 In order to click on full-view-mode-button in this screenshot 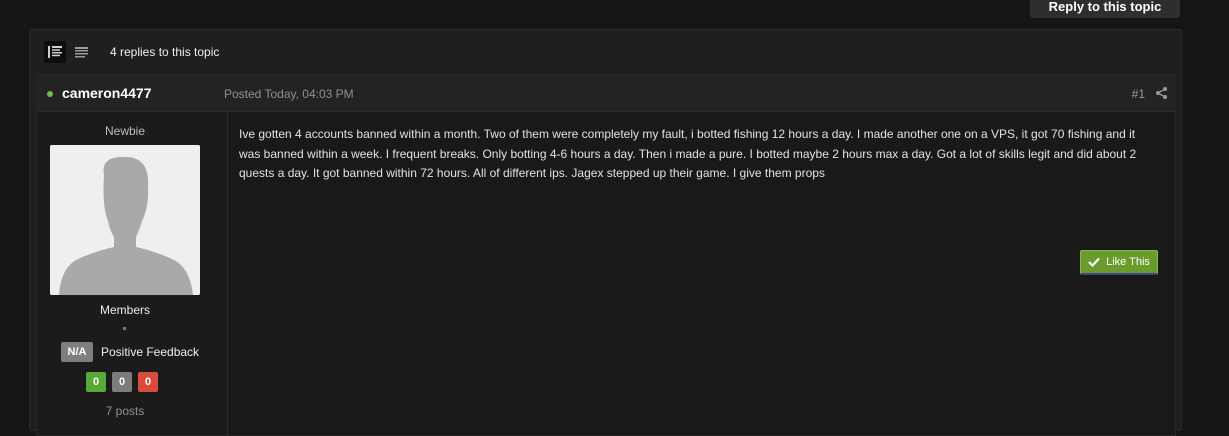, I will do `click(55, 52)`.